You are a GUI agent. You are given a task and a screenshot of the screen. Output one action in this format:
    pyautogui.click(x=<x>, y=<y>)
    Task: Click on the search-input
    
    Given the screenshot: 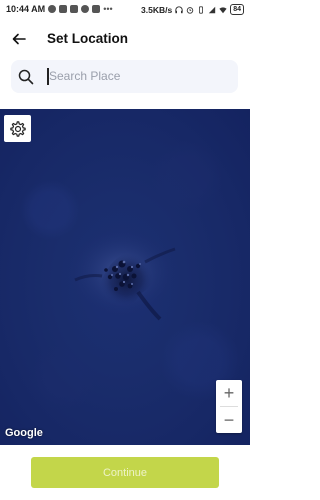 What is the action you would take?
    pyautogui.click(x=139, y=76)
    